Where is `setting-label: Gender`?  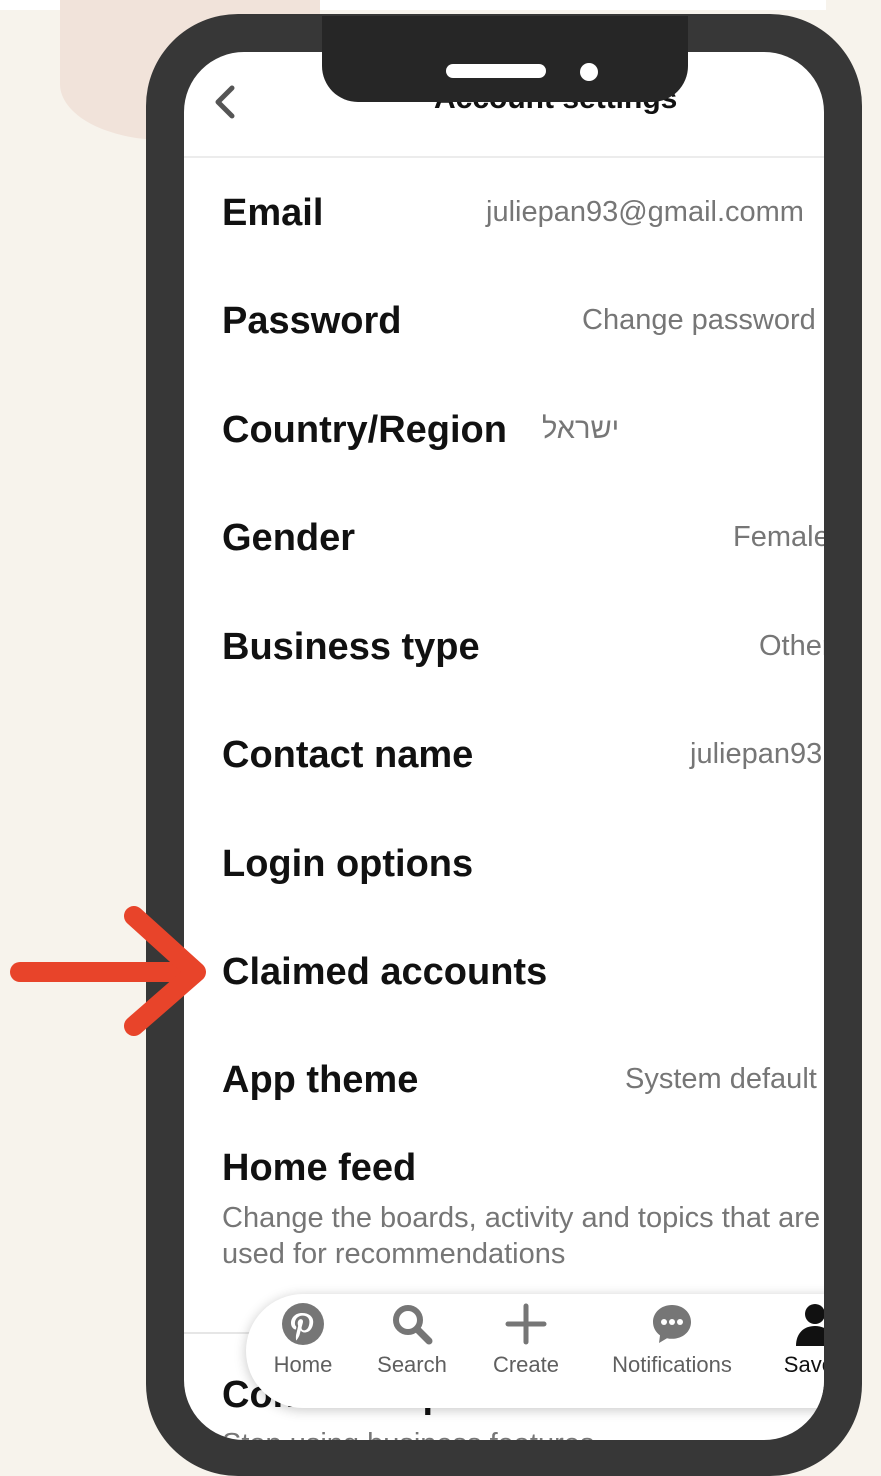
setting-label: Gender is located at coordinates (289, 538).